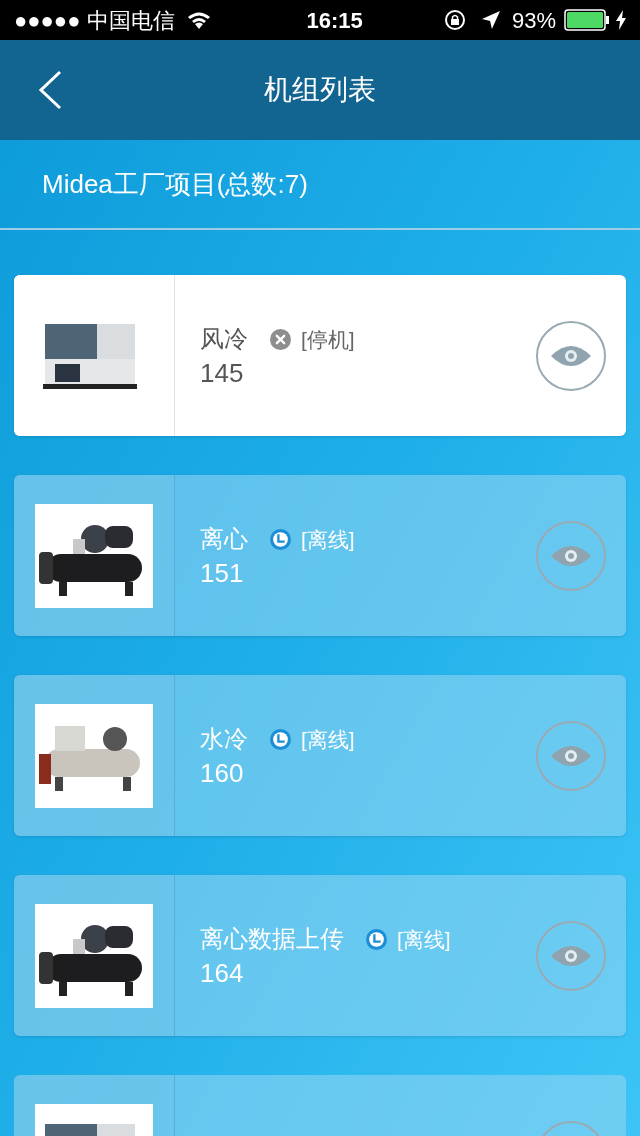 This screenshot has height=1136, width=640. Describe the element at coordinates (320, 755) in the screenshot. I see `unit-card: 水冷 [离线] 160` at that location.